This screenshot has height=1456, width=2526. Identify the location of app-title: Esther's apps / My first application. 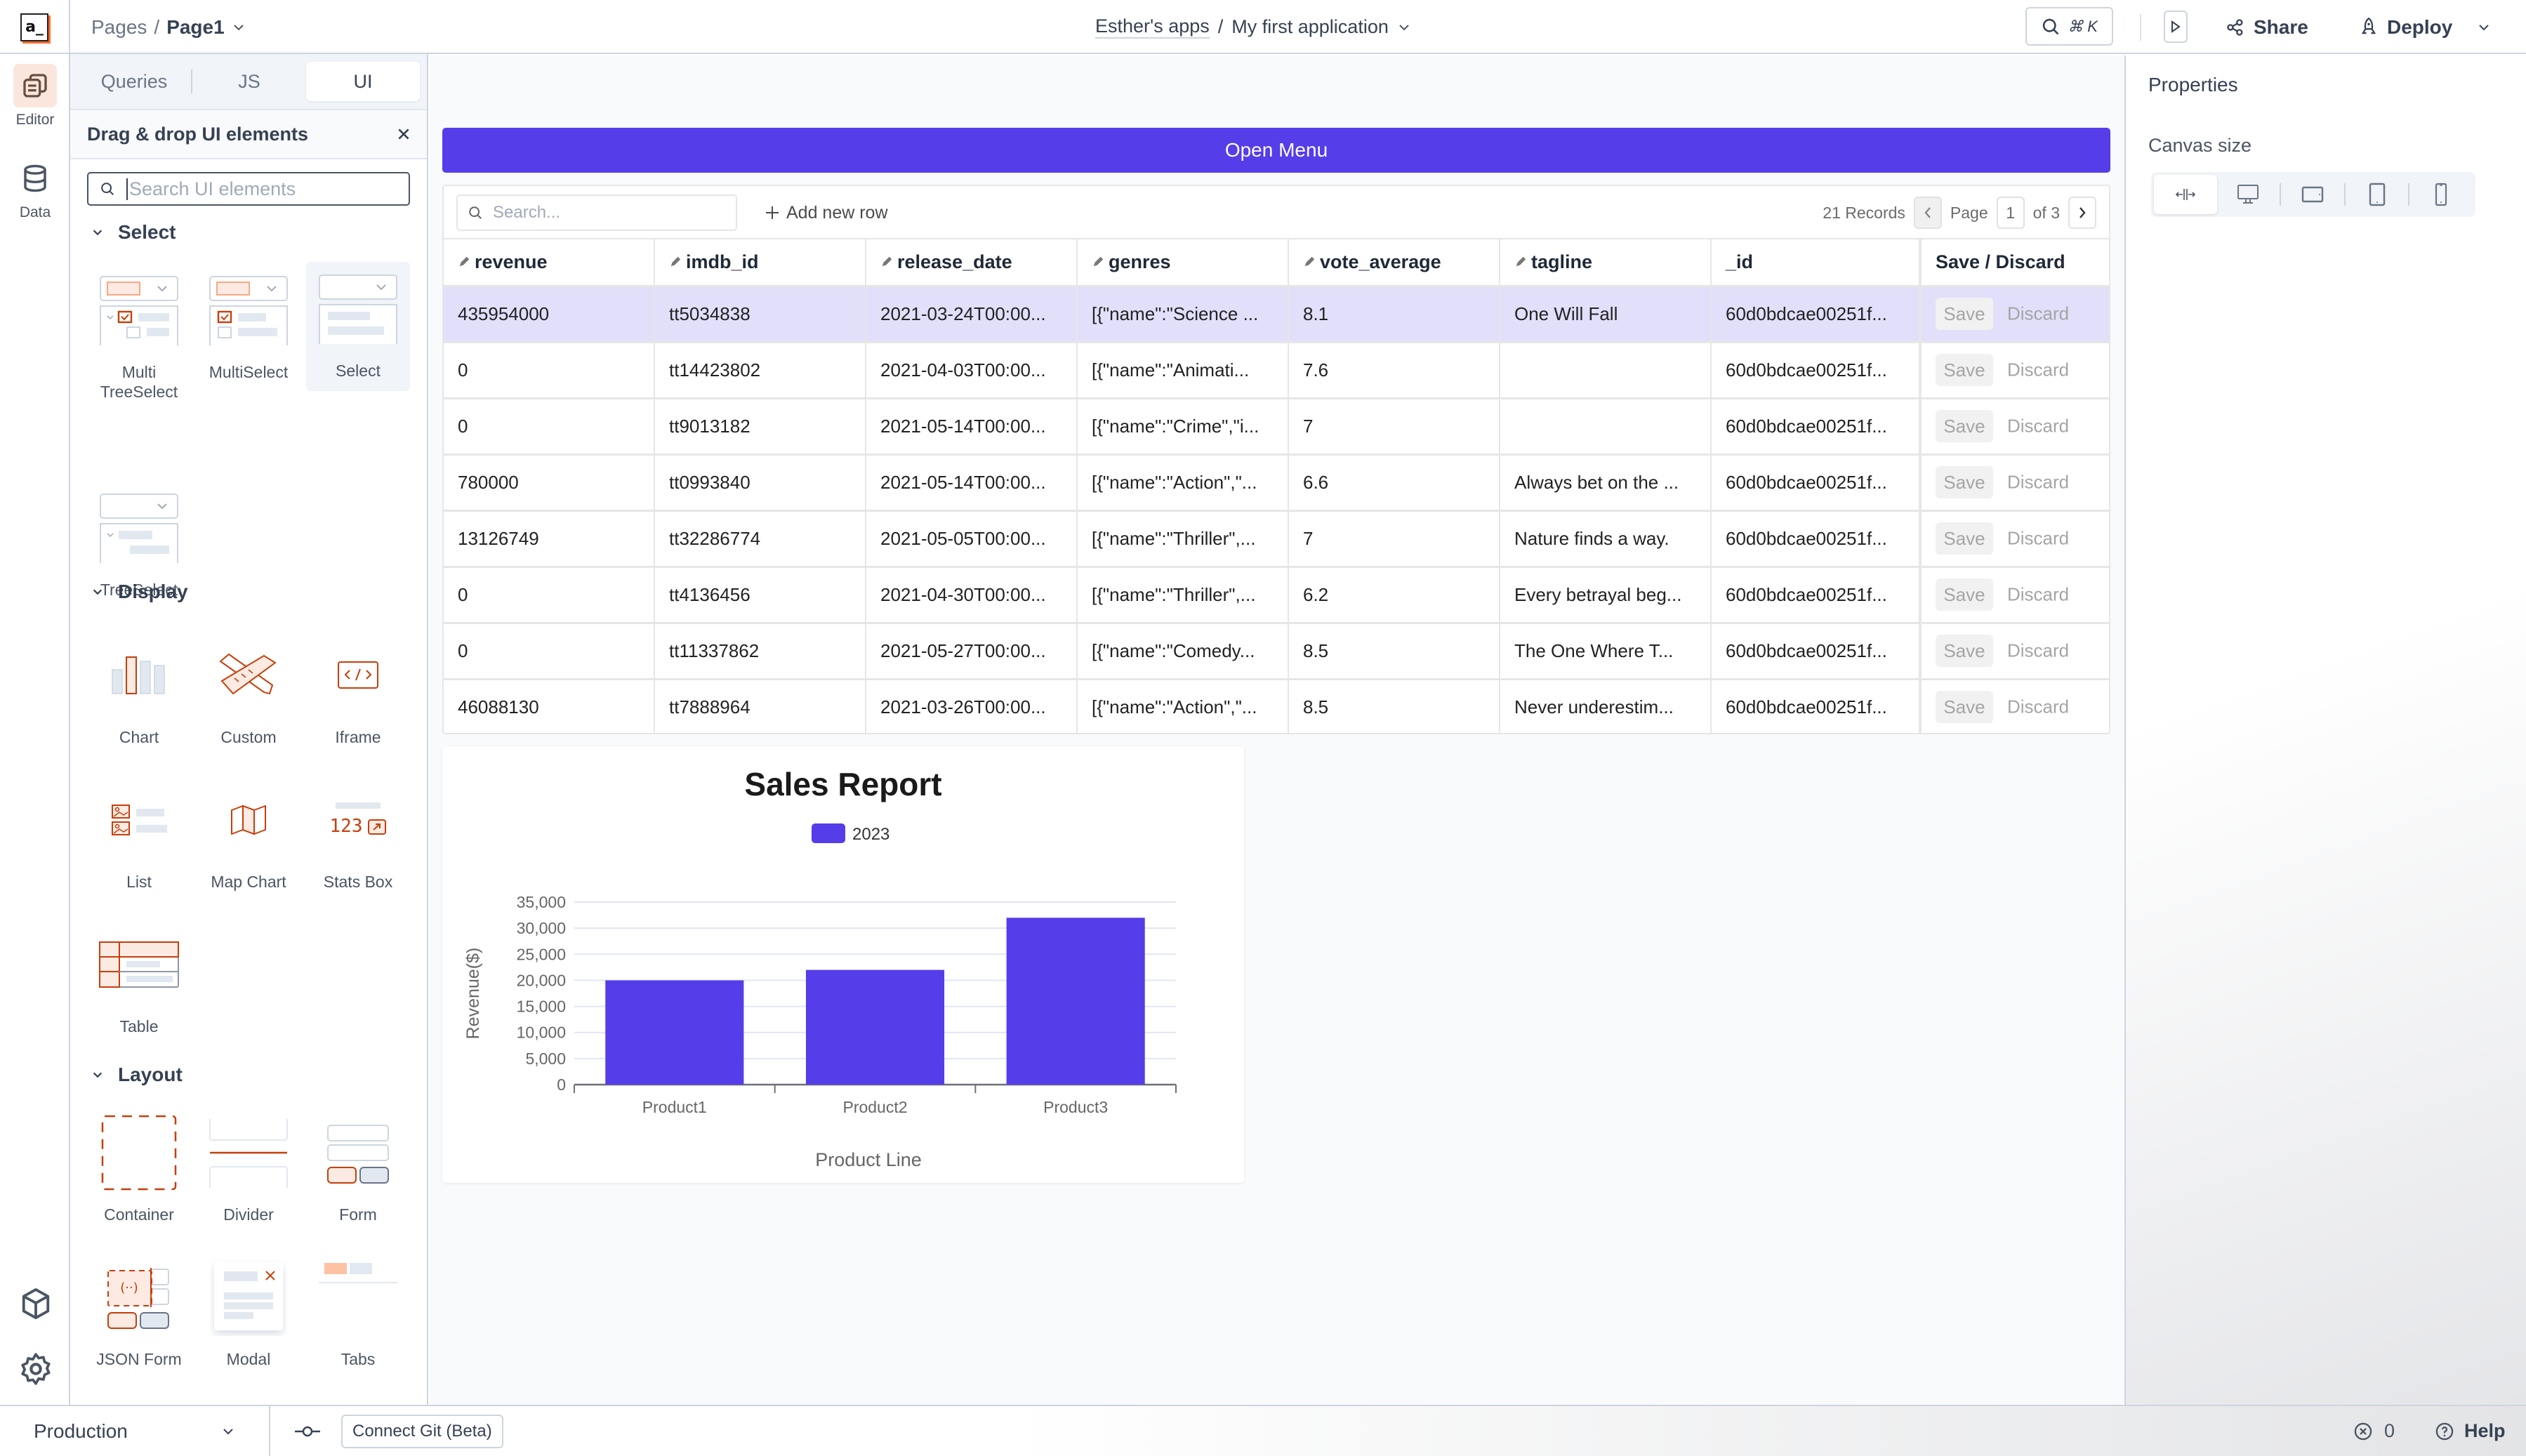
(1253, 27).